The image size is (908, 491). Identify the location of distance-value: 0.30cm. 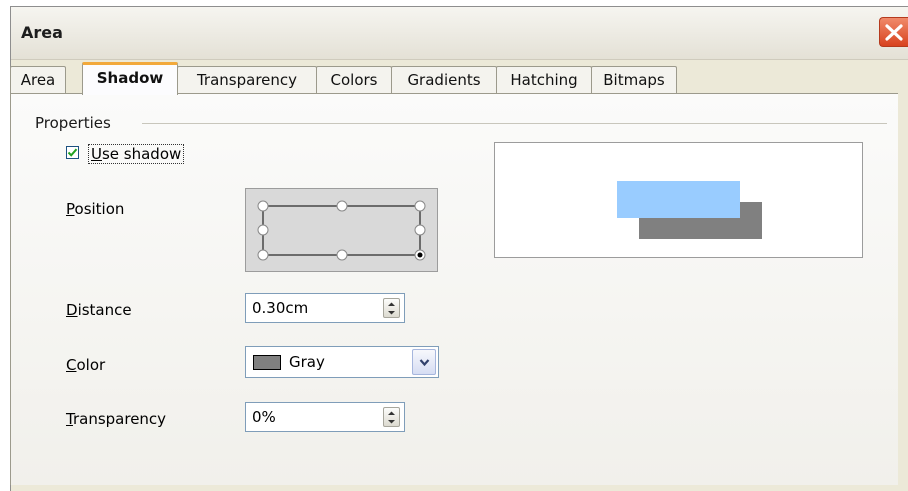
(280, 308).